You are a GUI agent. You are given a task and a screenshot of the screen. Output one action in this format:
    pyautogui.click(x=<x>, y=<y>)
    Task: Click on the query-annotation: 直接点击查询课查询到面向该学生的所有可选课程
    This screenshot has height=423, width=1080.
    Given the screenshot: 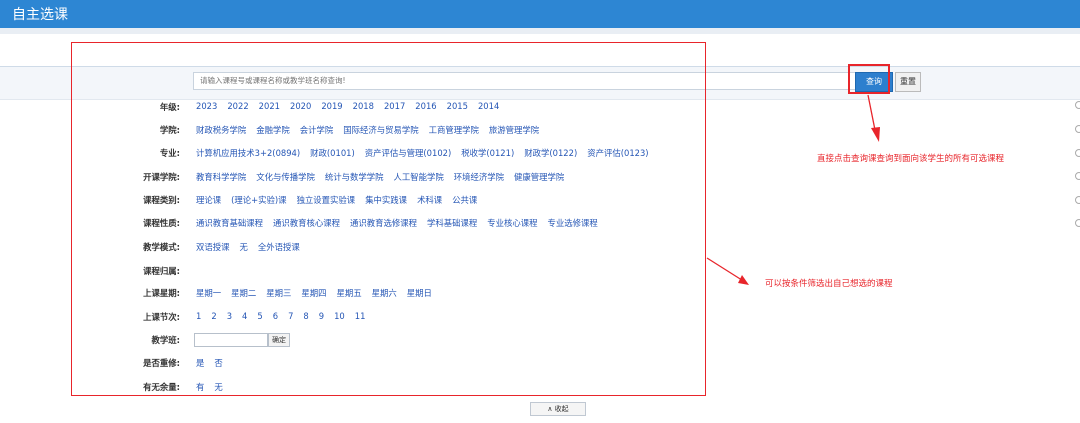 What is the action you would take?
    pyautogui.click(x=911, y=159)
    